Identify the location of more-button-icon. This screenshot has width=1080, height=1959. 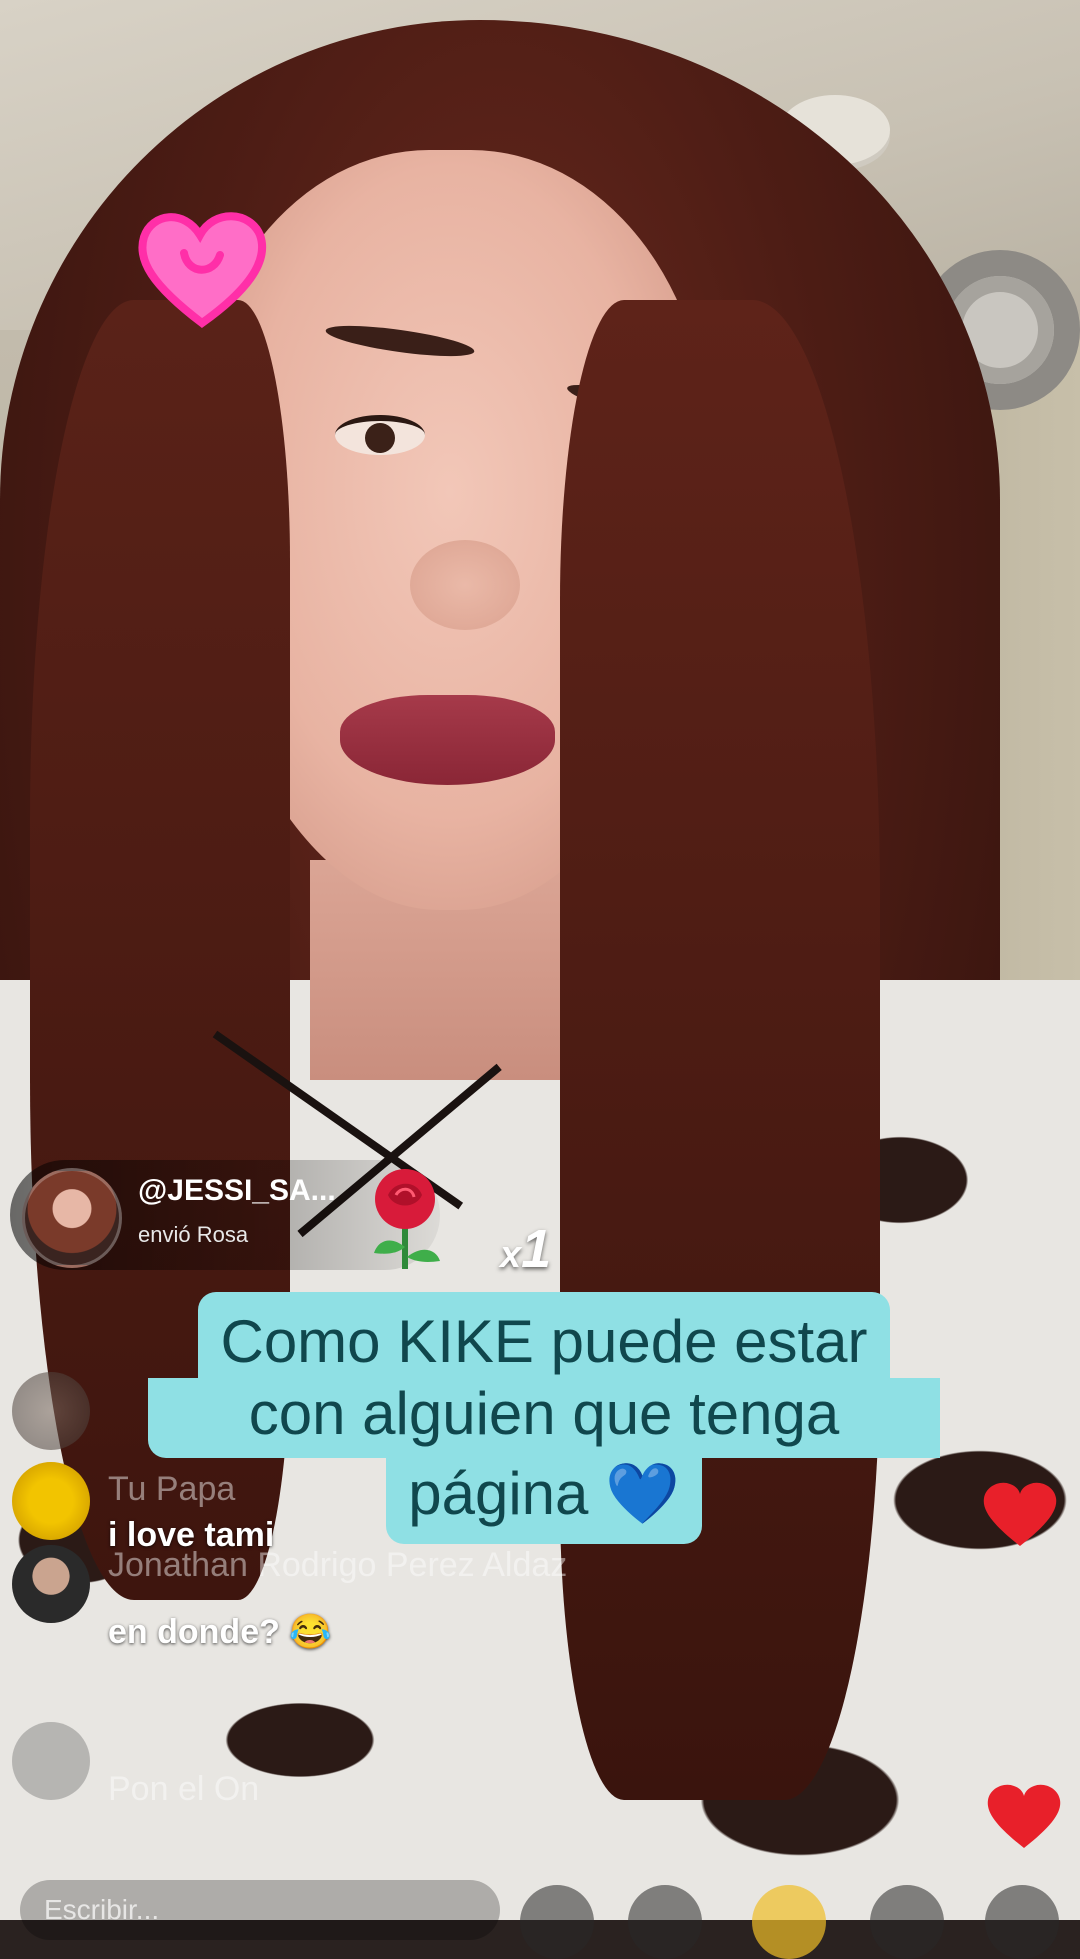
(1022, 1922).